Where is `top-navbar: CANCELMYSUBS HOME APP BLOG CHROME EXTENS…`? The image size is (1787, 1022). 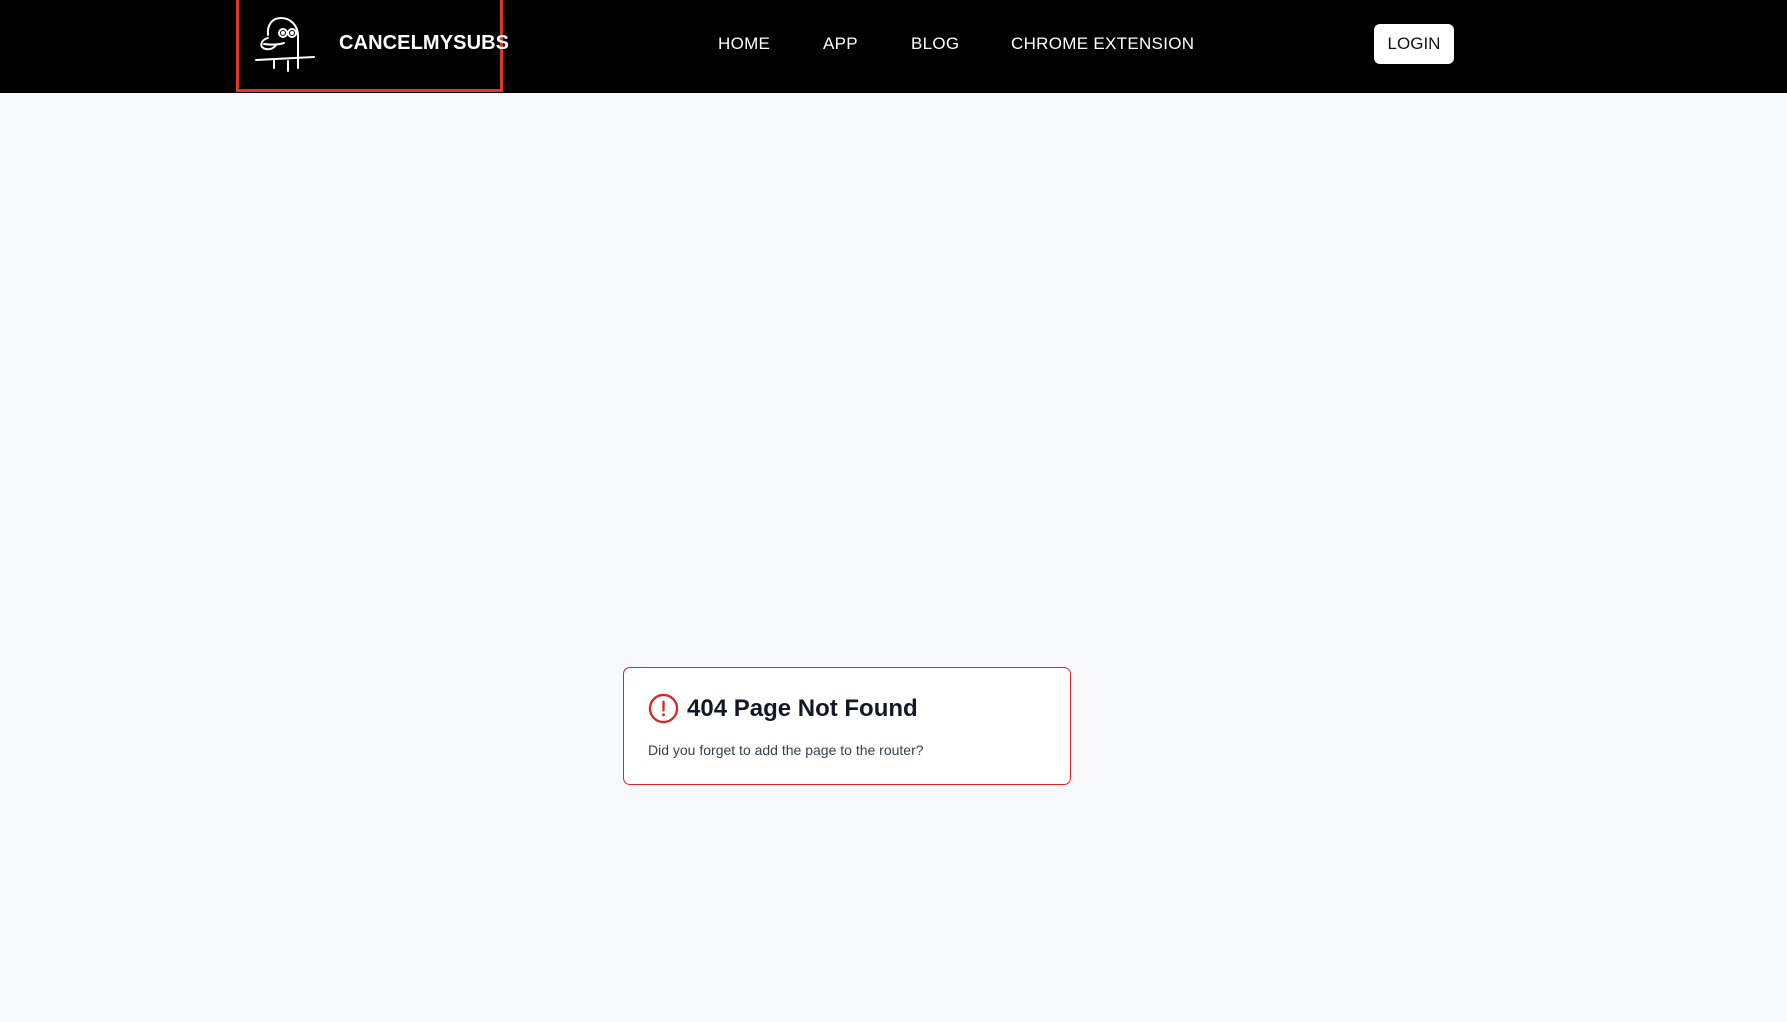 top-navbar: CANCELMYSUBS HOME APP BLOG CHROME EXTENS… is located at coordinates (893, 46).